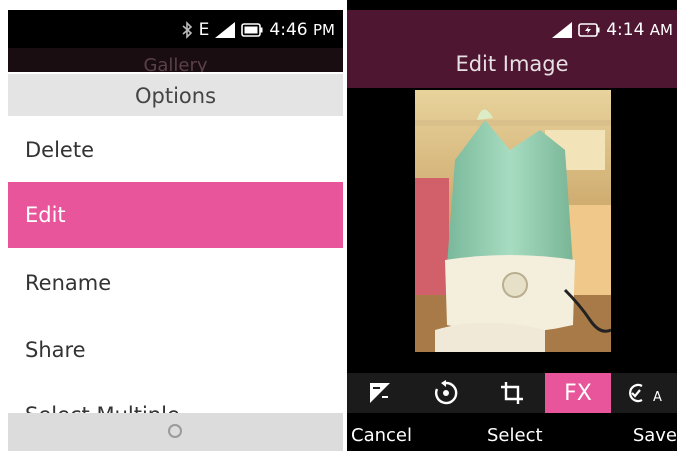 The height and width of the screenshot is (451, 677). I want to click on fx-tool: FX, so click(578, 393).